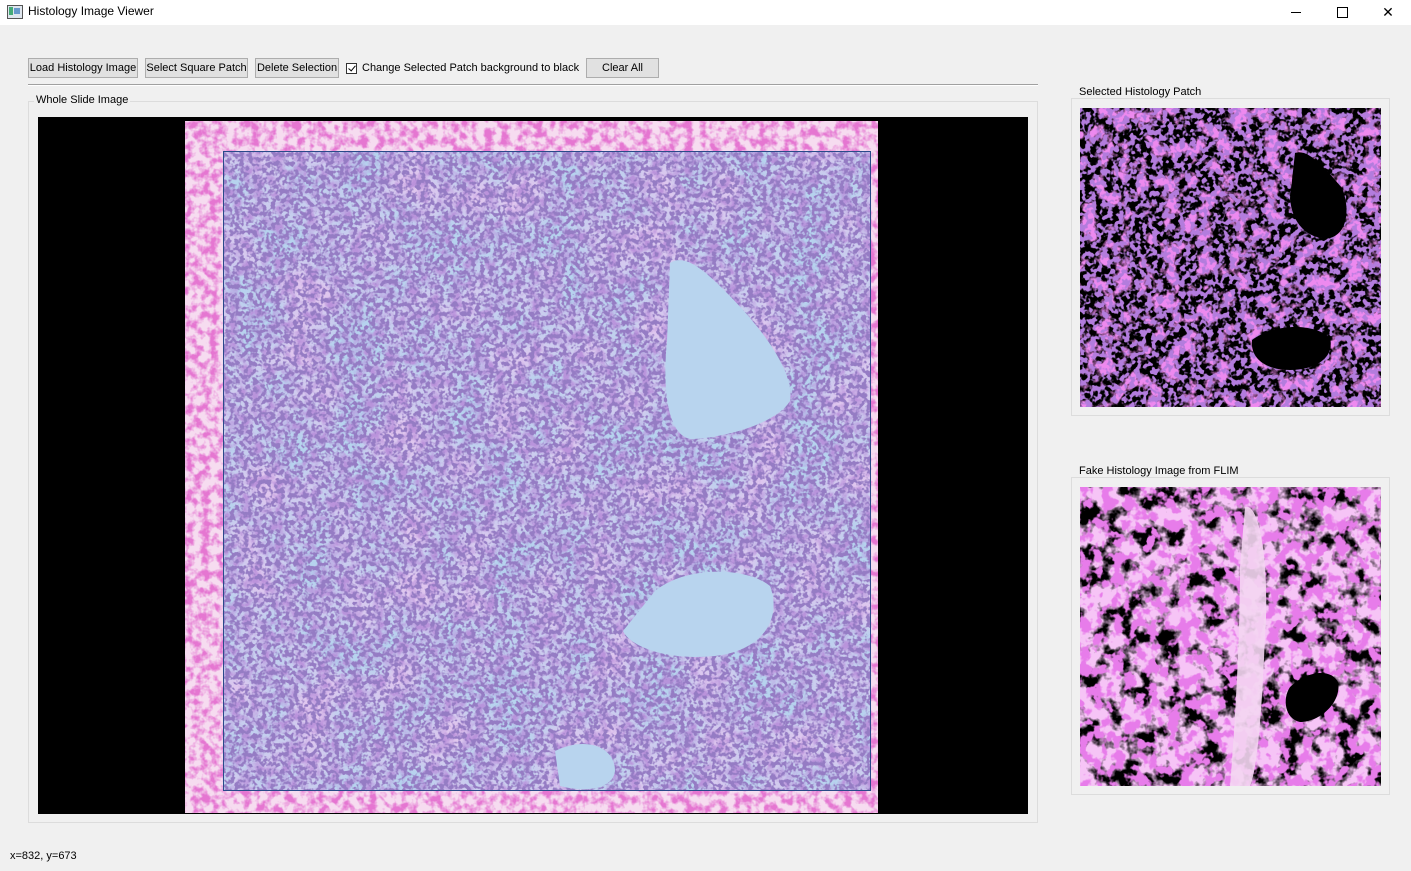 This screenshot has height=871, width=1411. I want to click on maximize-icon, so click(1342, 12).